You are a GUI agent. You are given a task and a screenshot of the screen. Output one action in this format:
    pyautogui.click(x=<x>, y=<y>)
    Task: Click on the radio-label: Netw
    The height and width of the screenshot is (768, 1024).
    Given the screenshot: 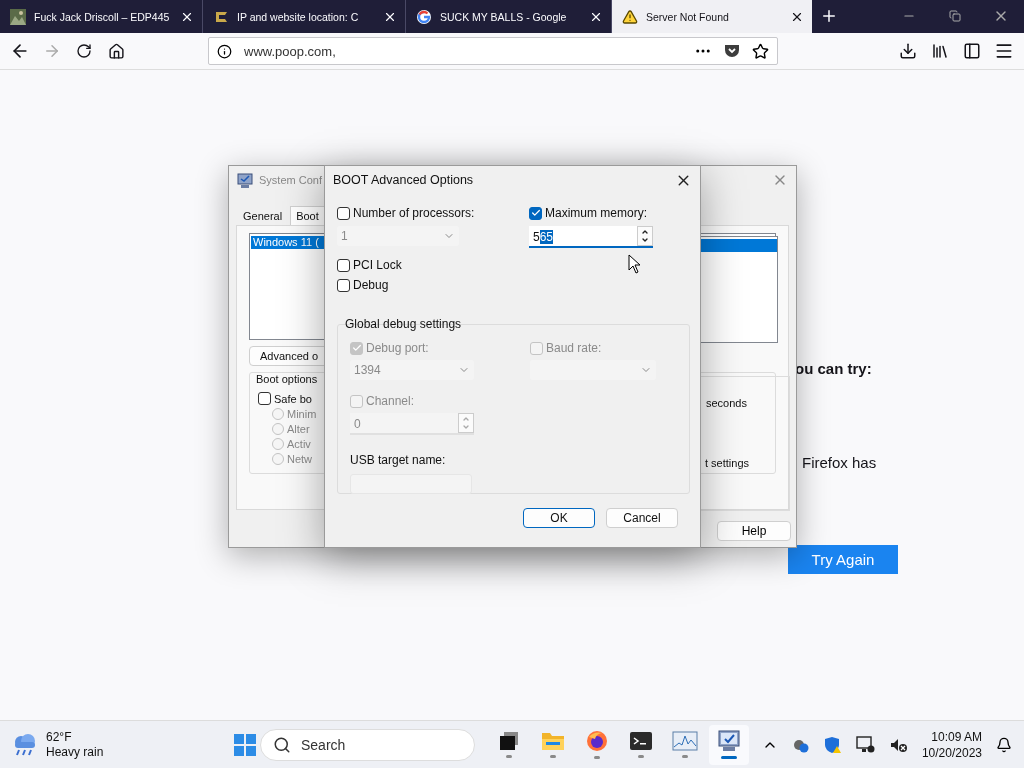 What is the action you would take?
    pyautogui.click(x=300, y=459)
    